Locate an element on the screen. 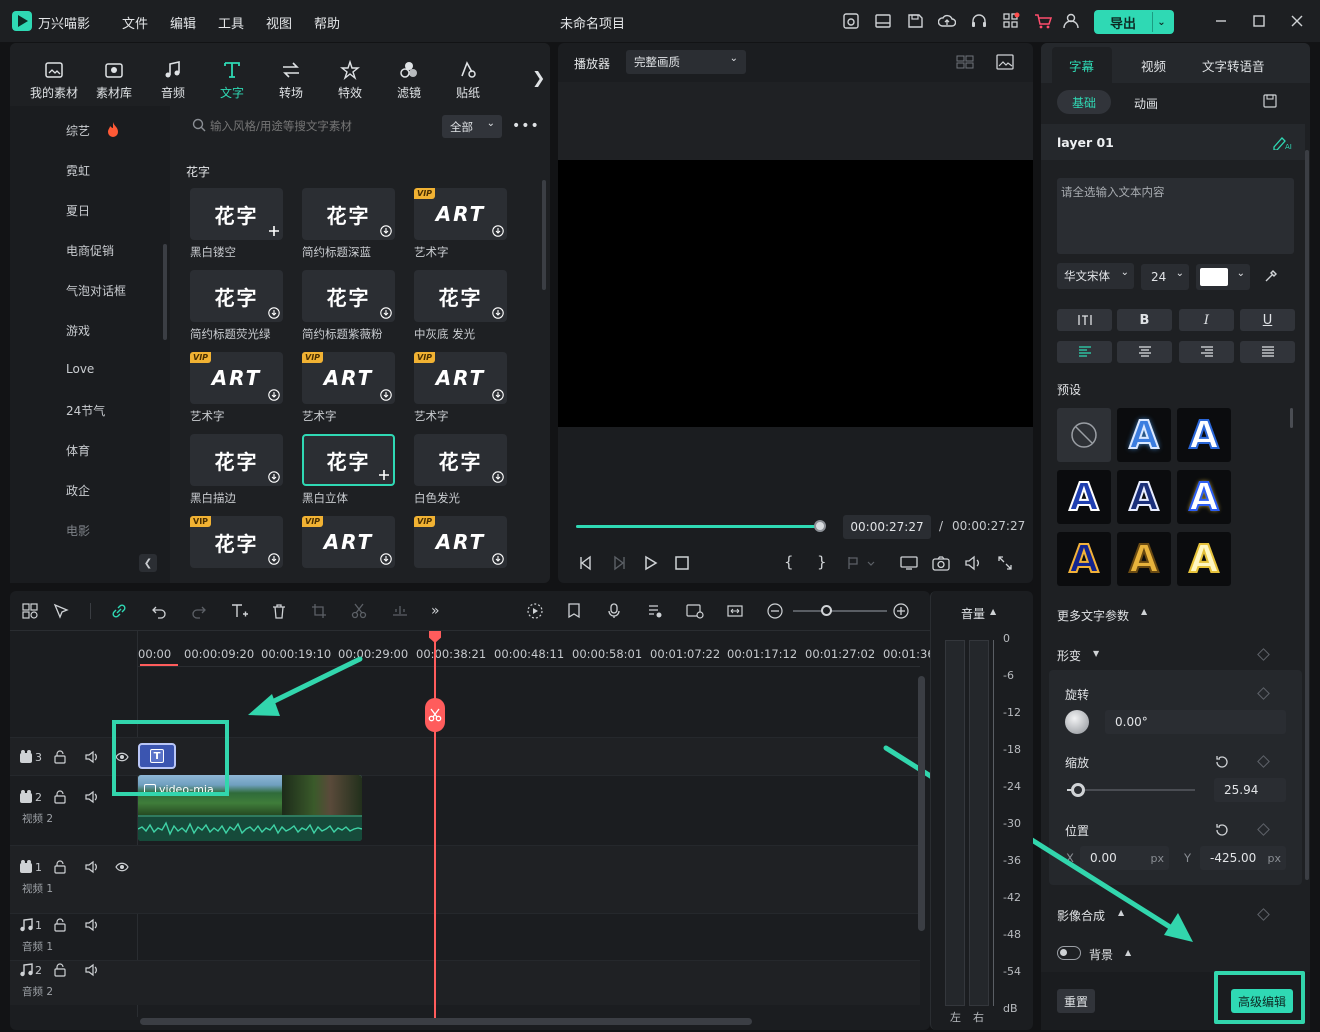 Image resolution: width=1320 pixels, height=1032 pixels. crop-icon is located at coordinates (319, 611).